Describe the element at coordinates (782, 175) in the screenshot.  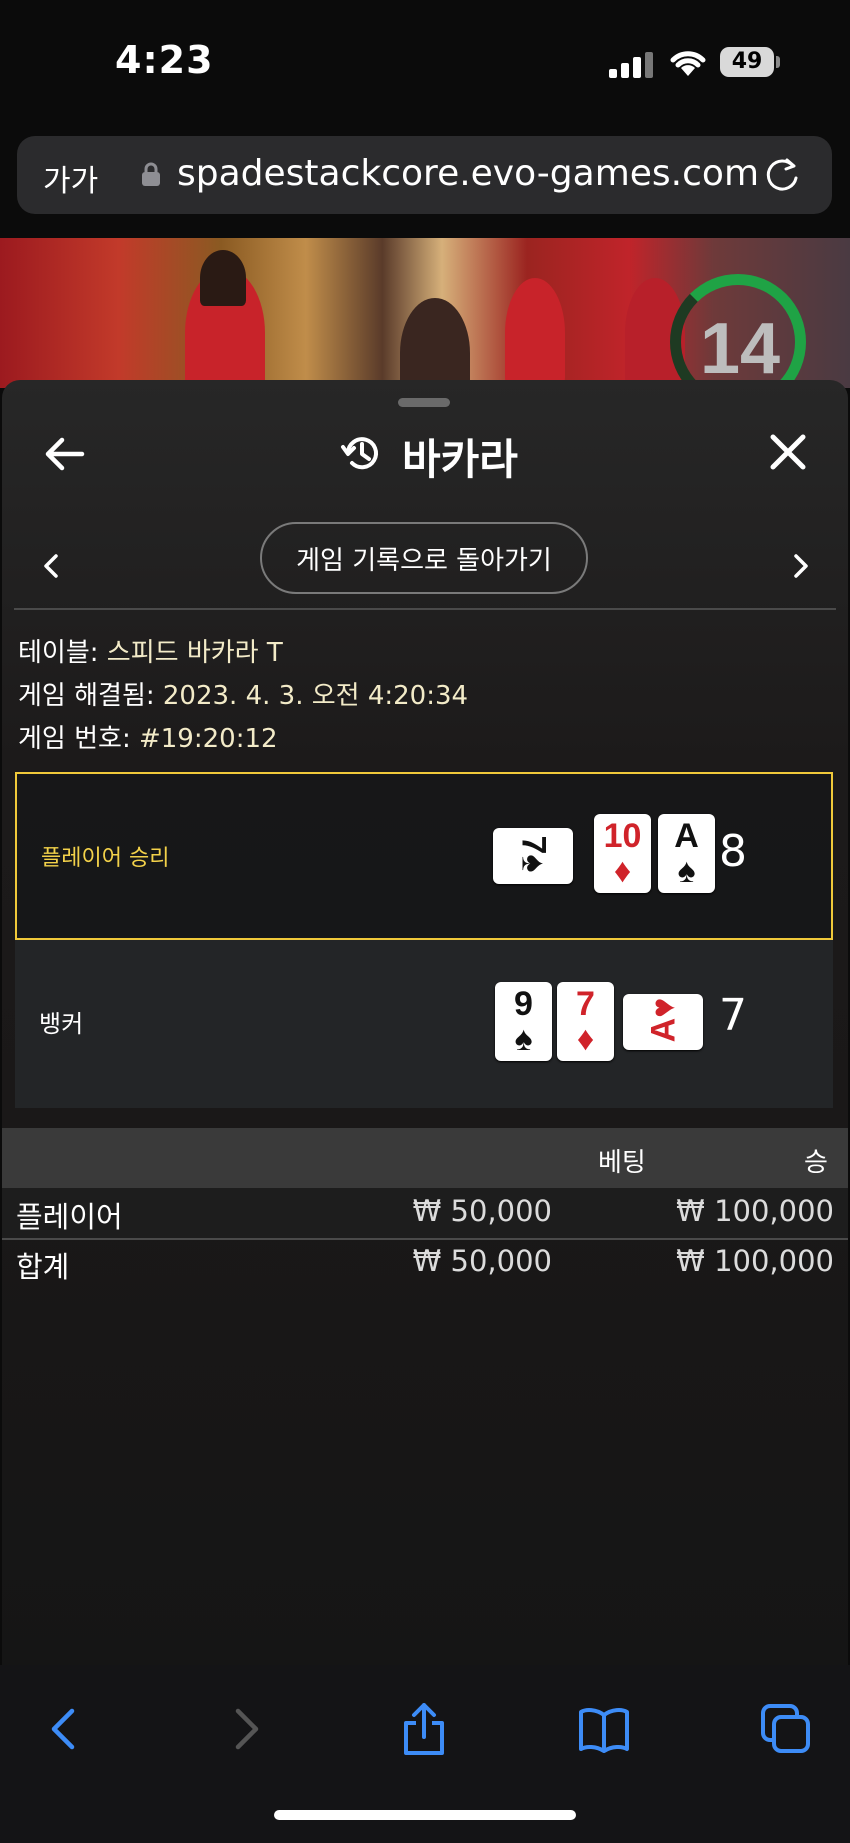
I see `reload-icon` at that location.